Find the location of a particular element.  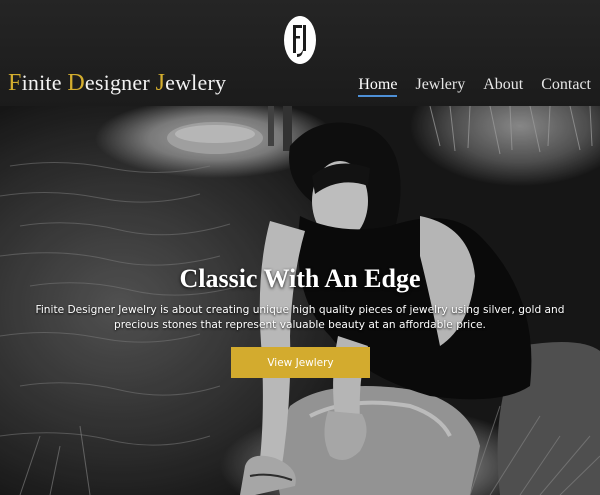

brand-initial: J is located at coordinates (160, 83).